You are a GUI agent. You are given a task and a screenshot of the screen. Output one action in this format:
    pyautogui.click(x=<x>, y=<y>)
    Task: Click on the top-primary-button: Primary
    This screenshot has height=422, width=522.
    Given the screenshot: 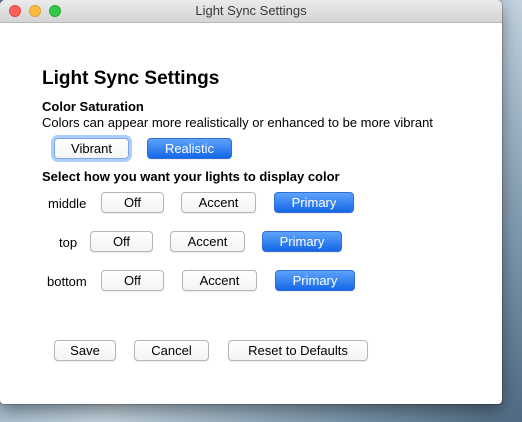 What is the action you would take?
    pyautogui.click(x=302, y=241)
    